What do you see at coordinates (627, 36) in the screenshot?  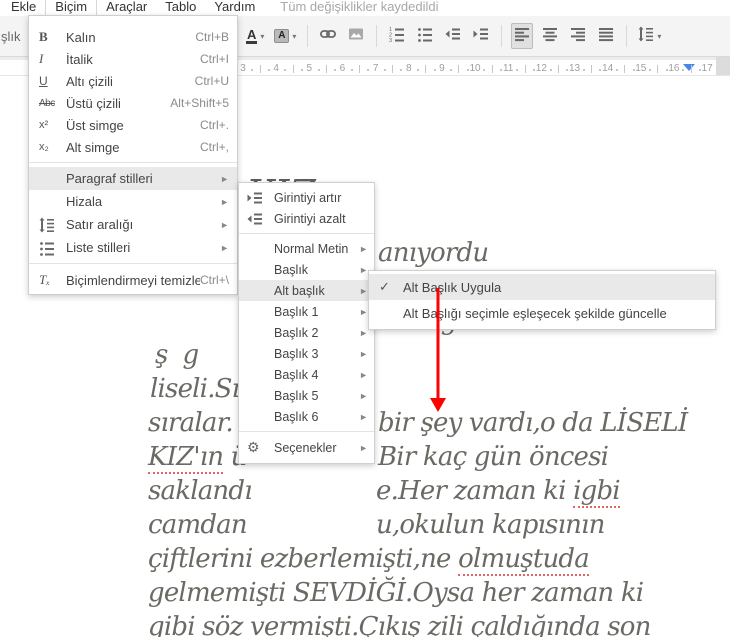 I see `toolbar-separator` at bounding box center [627, 36].